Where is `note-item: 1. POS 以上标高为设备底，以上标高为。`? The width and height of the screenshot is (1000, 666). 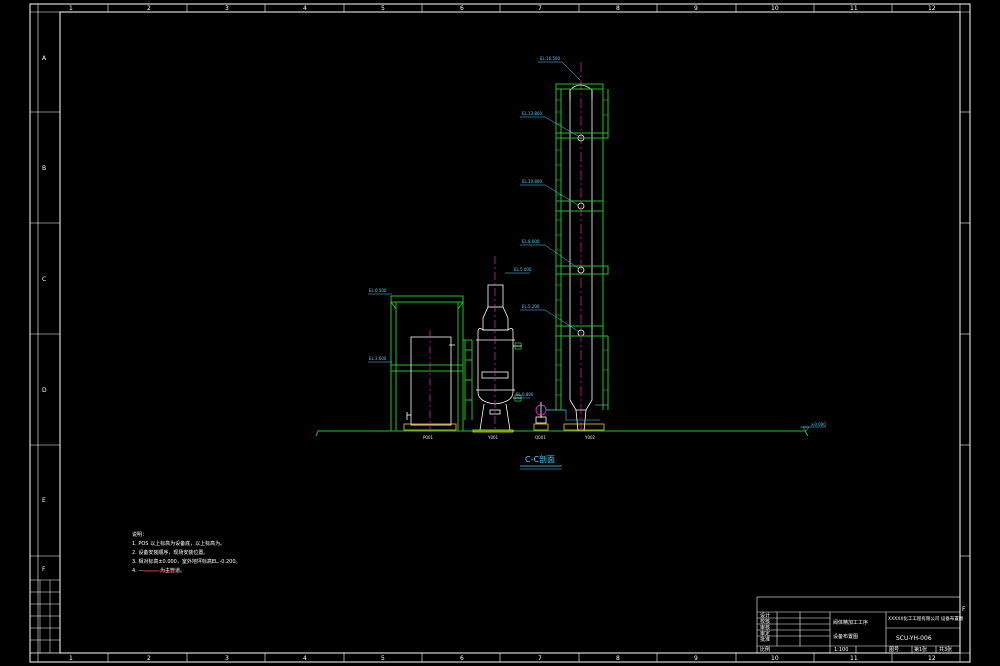
note-item: 1. POS 以上标高为设备底，以上标高为。 is located at coordinates (178, 543).